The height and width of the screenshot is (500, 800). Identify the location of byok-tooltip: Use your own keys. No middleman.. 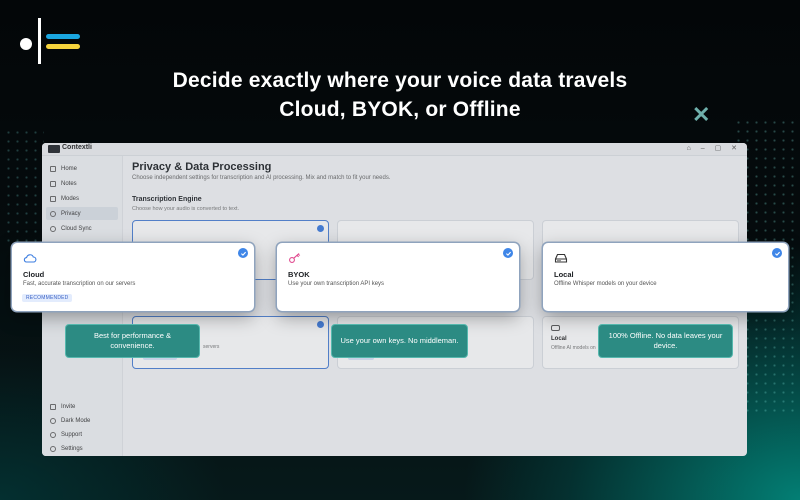
(399, 341).